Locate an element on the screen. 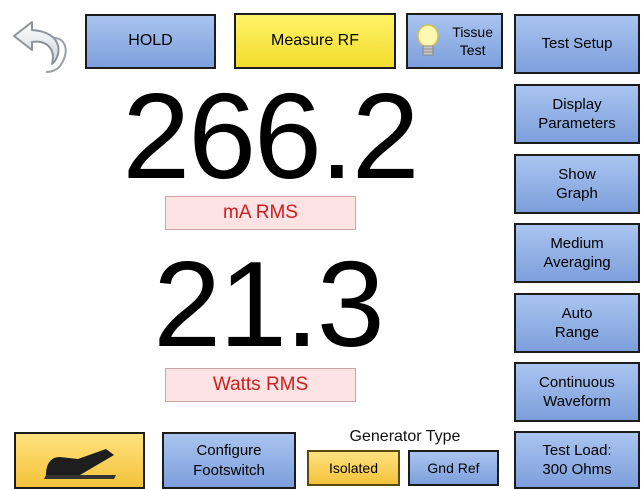 The width and height of the screenshot is (641, 489). back-button is located at coordinates (42, 46).